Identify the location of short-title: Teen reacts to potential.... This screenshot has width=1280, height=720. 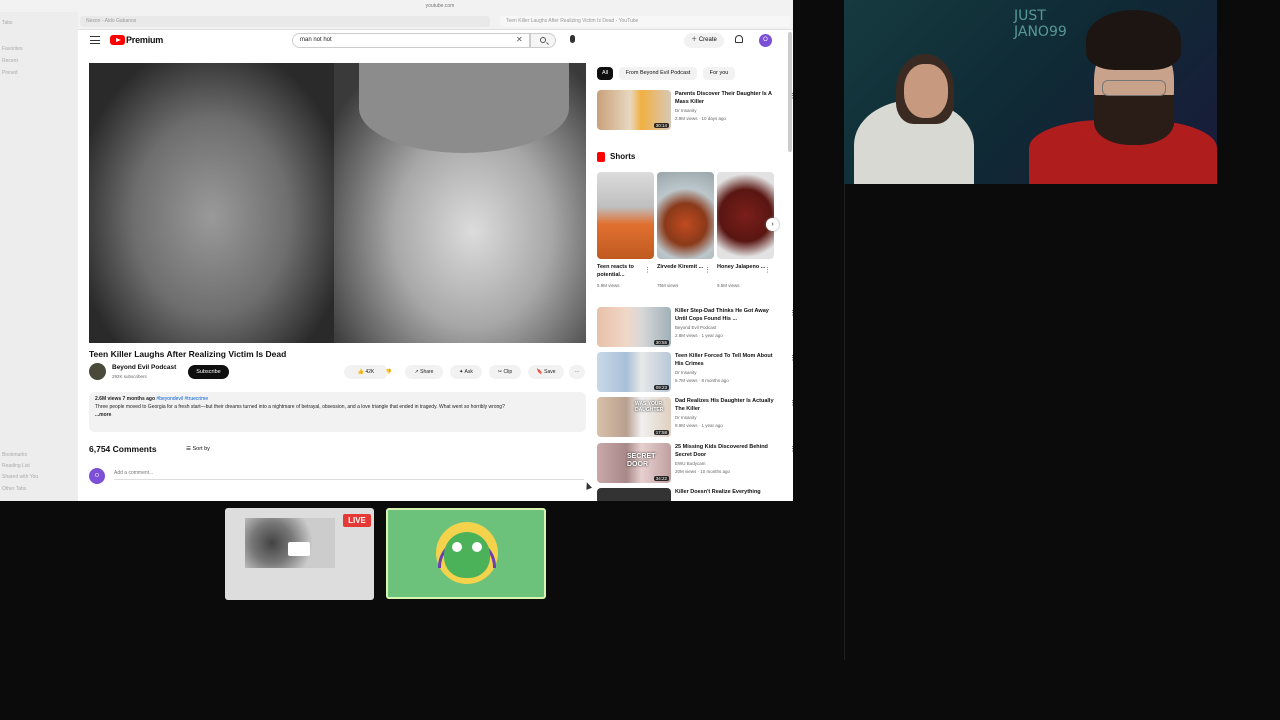
(622, 271).